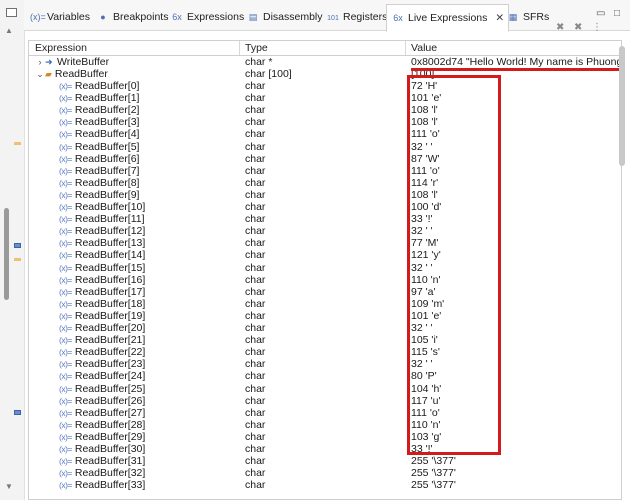 This screenshot has height=500, width=630. I want to click on table-row: (x)= ReadBuffer[13] char 77 'M', so click(325, 243).